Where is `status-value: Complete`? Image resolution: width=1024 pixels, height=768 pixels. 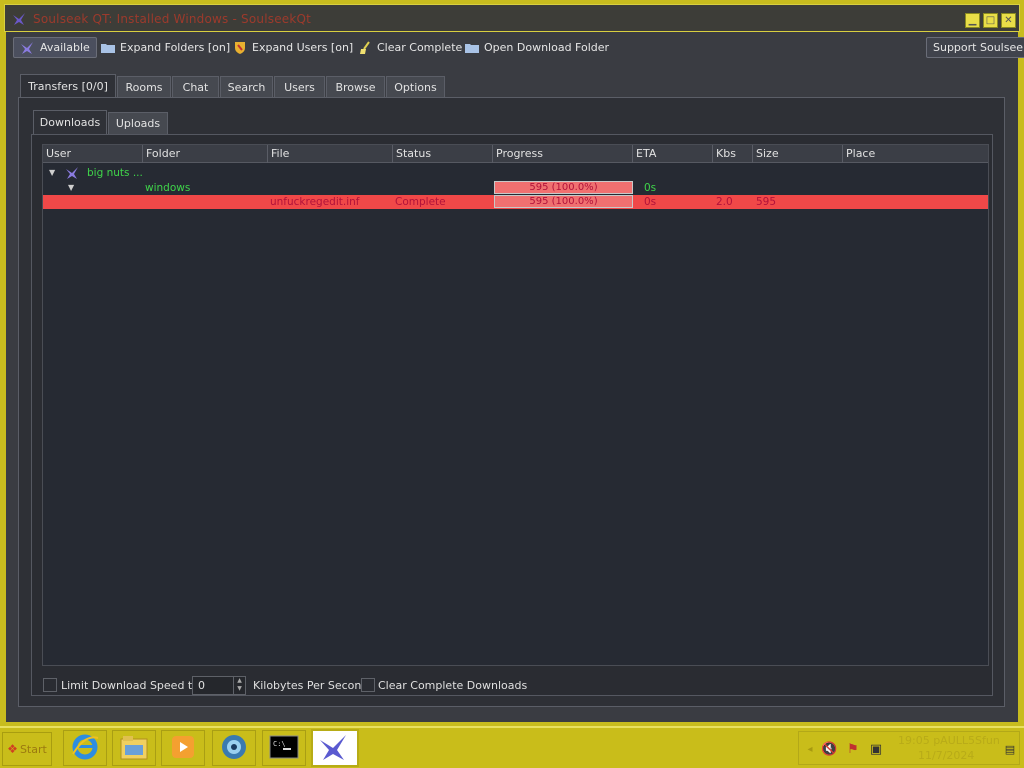 status-value: Complete is located at coordinates (420, 202).